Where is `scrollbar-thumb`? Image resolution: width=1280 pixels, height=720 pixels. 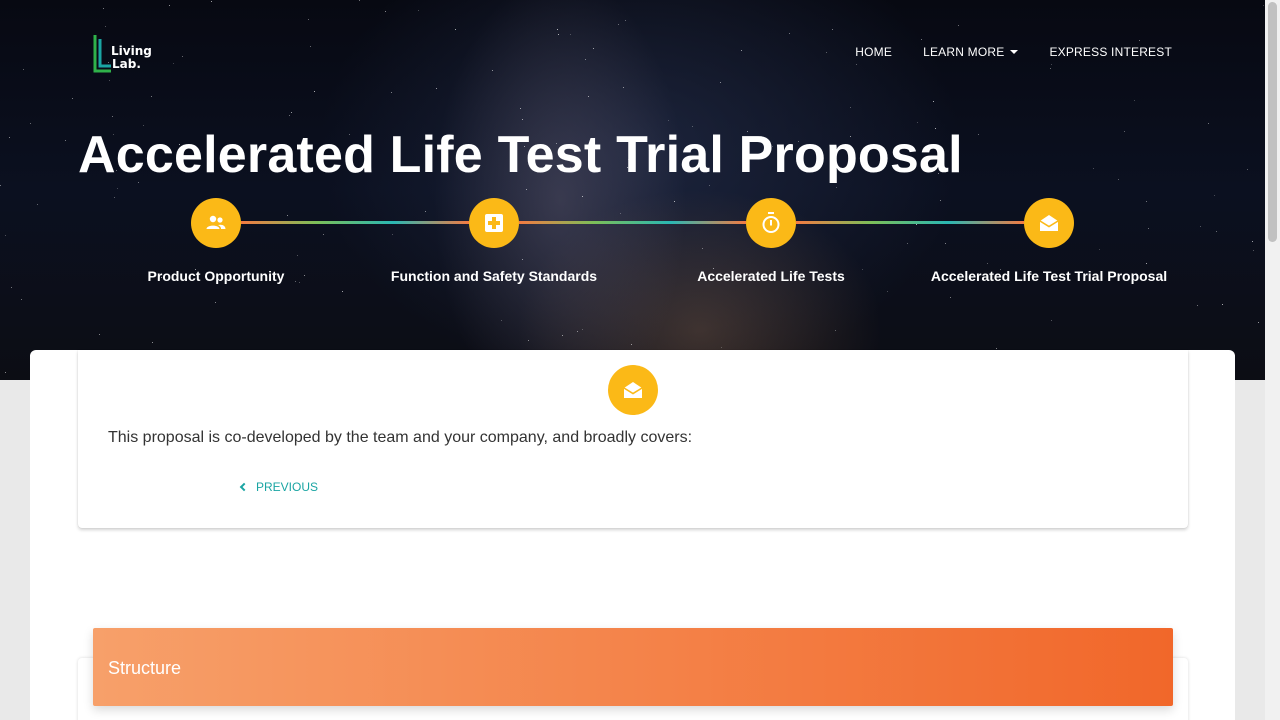 scrollbar-thumb is located at coordinates (1272, 122).